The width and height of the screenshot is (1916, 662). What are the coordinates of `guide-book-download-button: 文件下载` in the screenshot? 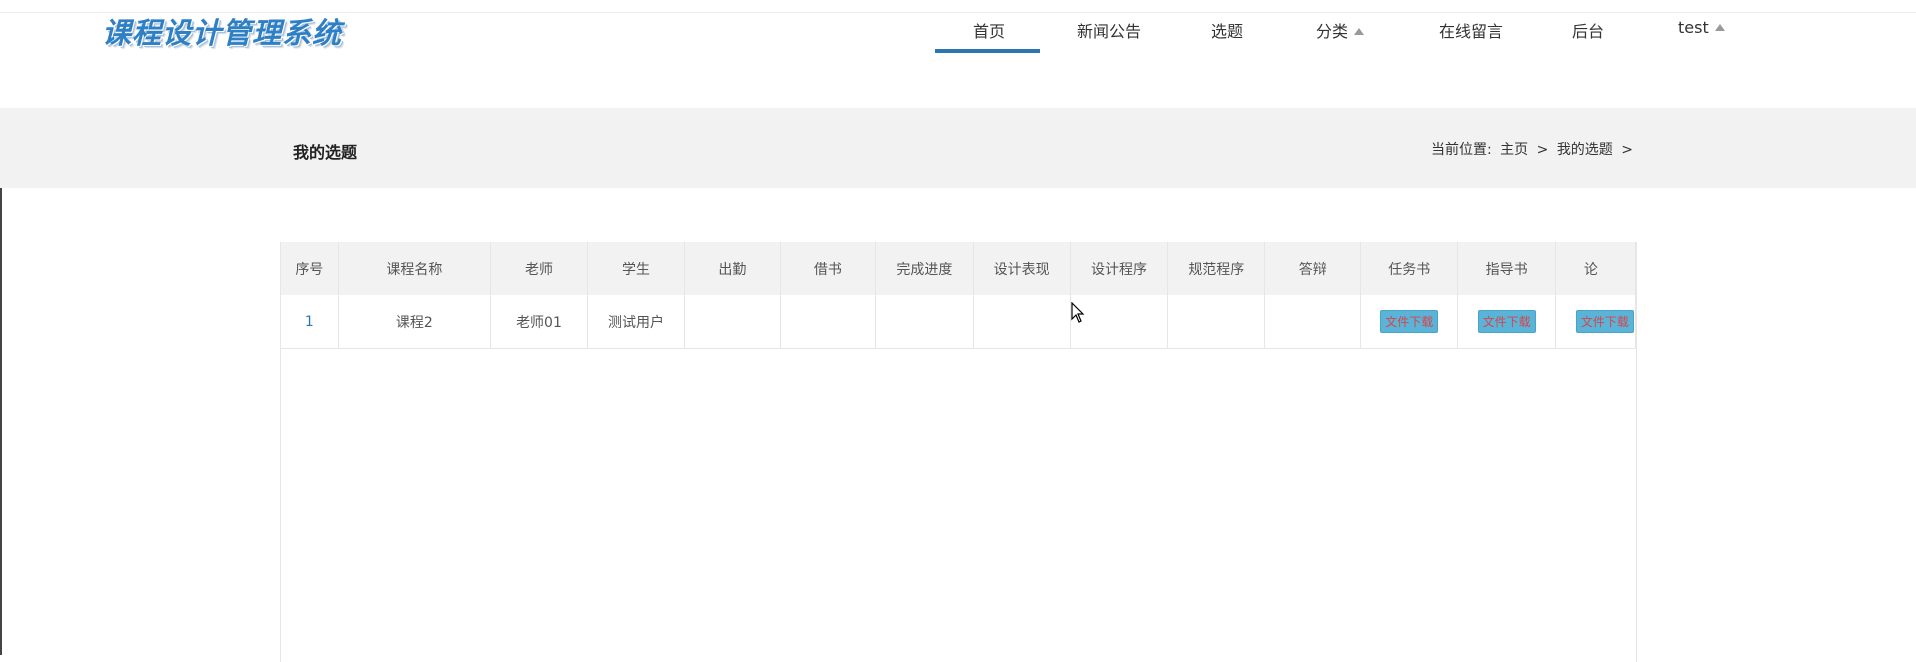 It's located at (1506, 321).